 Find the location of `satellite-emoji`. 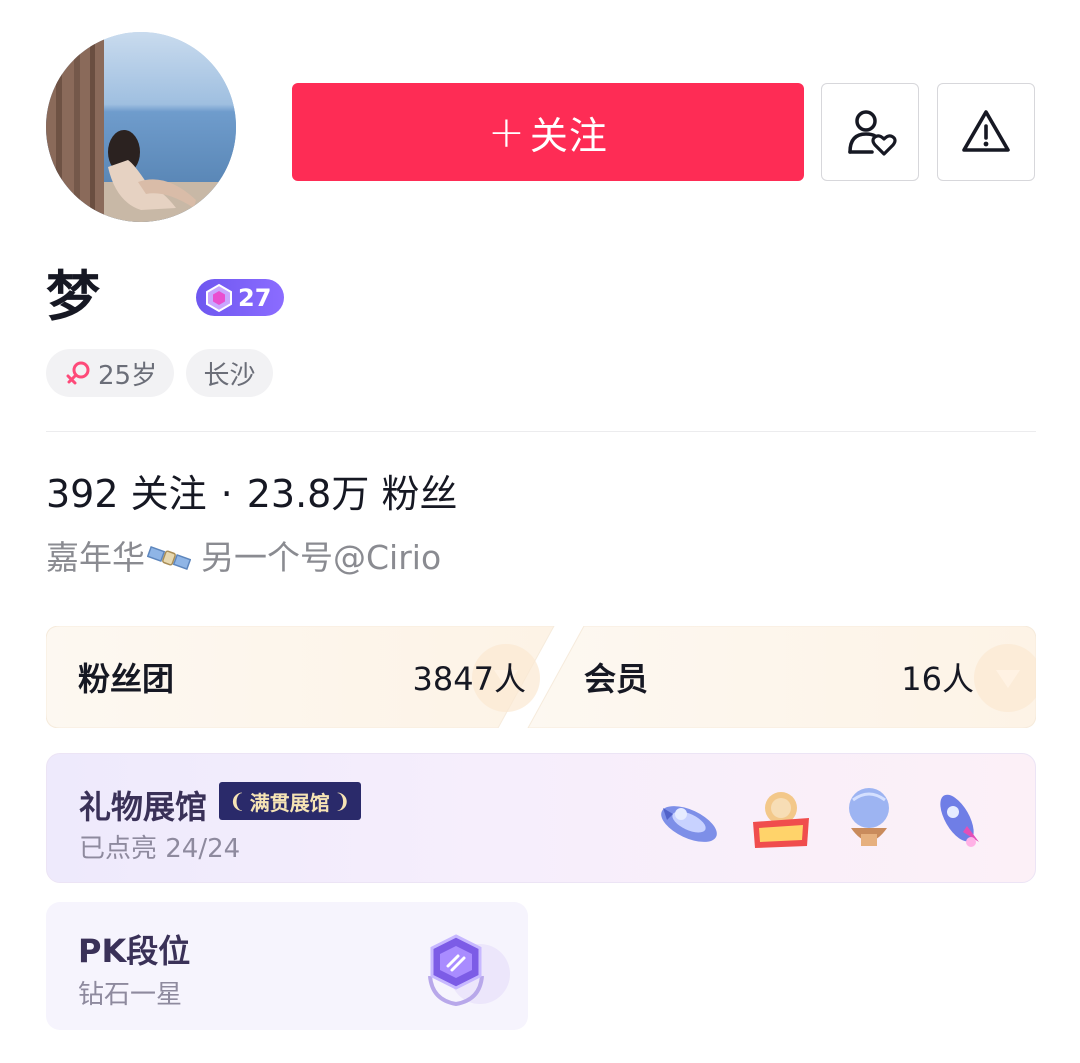

satellite-emoji is located at coordinates (169, 558).